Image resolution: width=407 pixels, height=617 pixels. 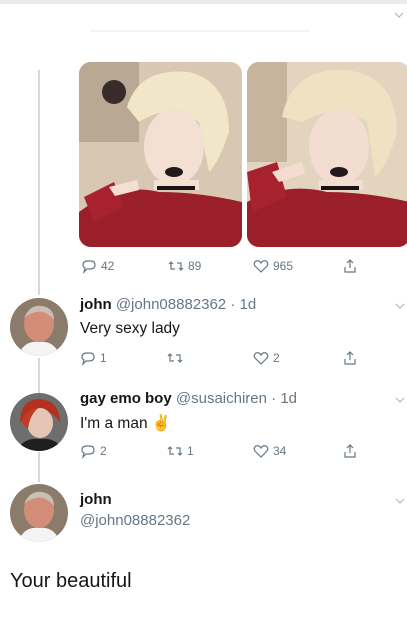 I want to click on author-handle: @susaichiren, so click(x=221, y=398).